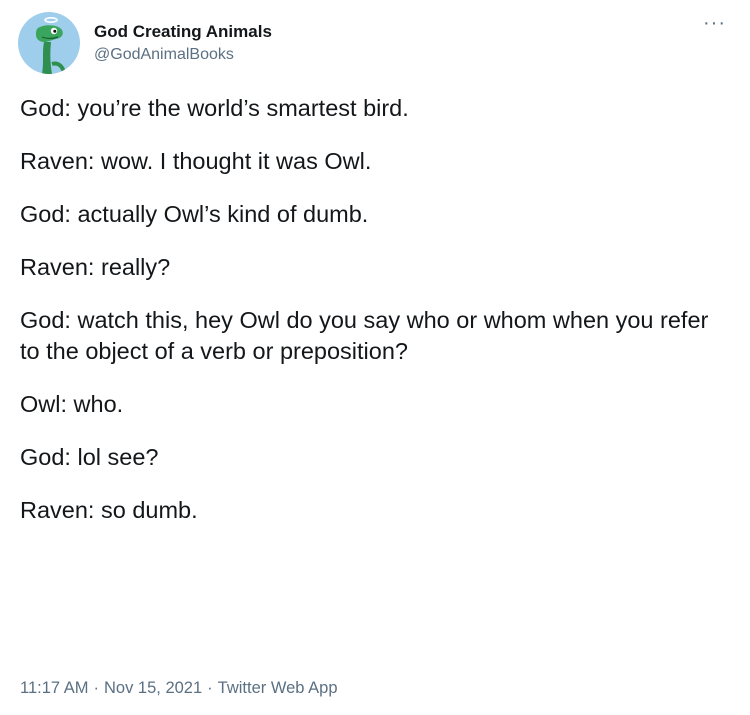 Image resolution: width=750 pixels, height=715 pixels. Describe the element at coordinates (95, 267) in the screenshot. I see `tweet-line: Raven: really?` at that location.